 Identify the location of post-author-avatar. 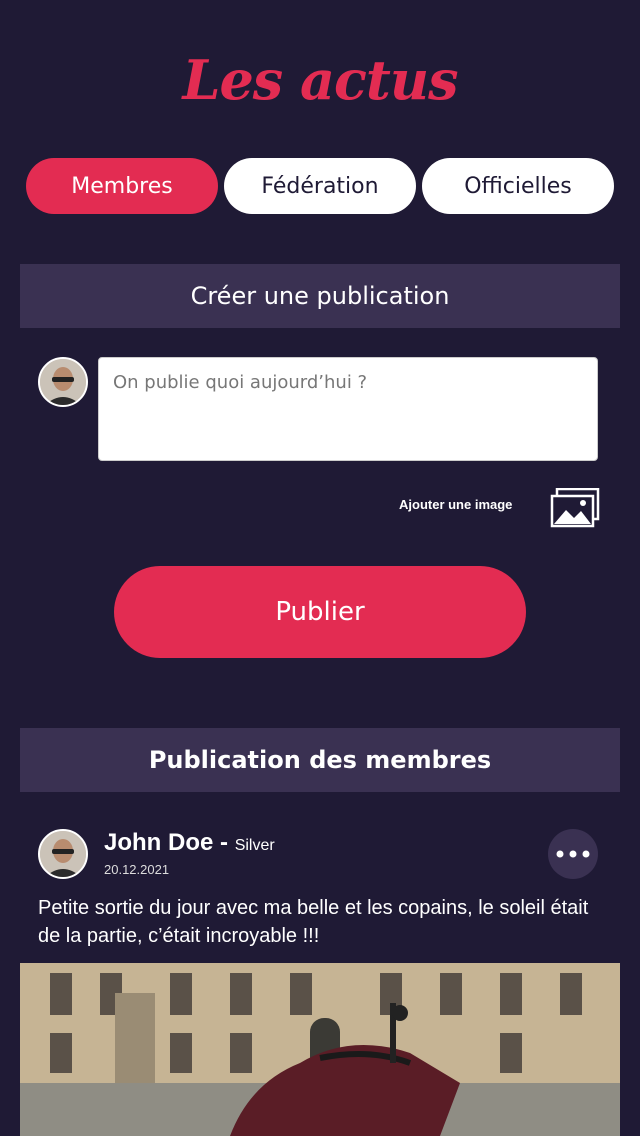
(63, 854).